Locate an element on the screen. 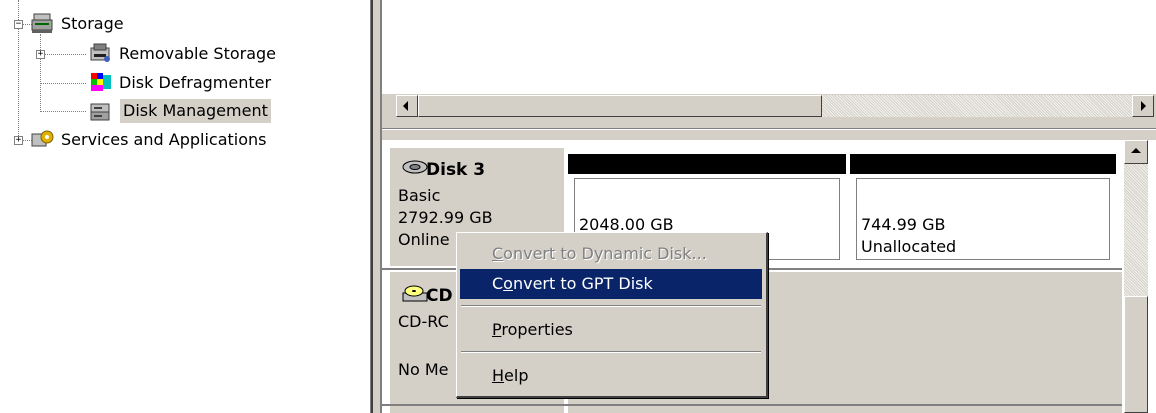  horizontal-scroll-track is located at coordinates (977, 106).